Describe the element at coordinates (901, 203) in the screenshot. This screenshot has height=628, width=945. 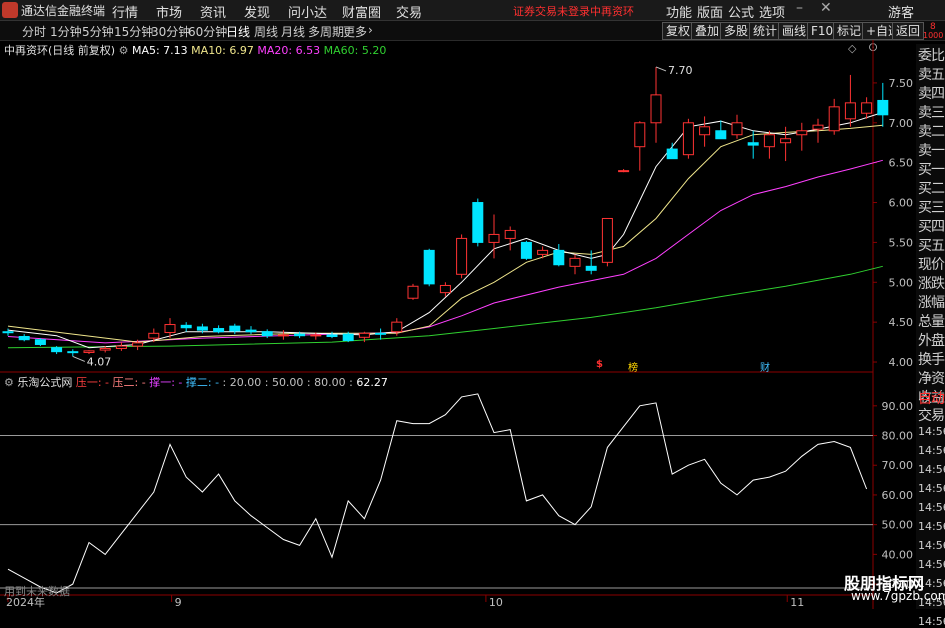
I see `y-tick-label: 6.00` at that location.